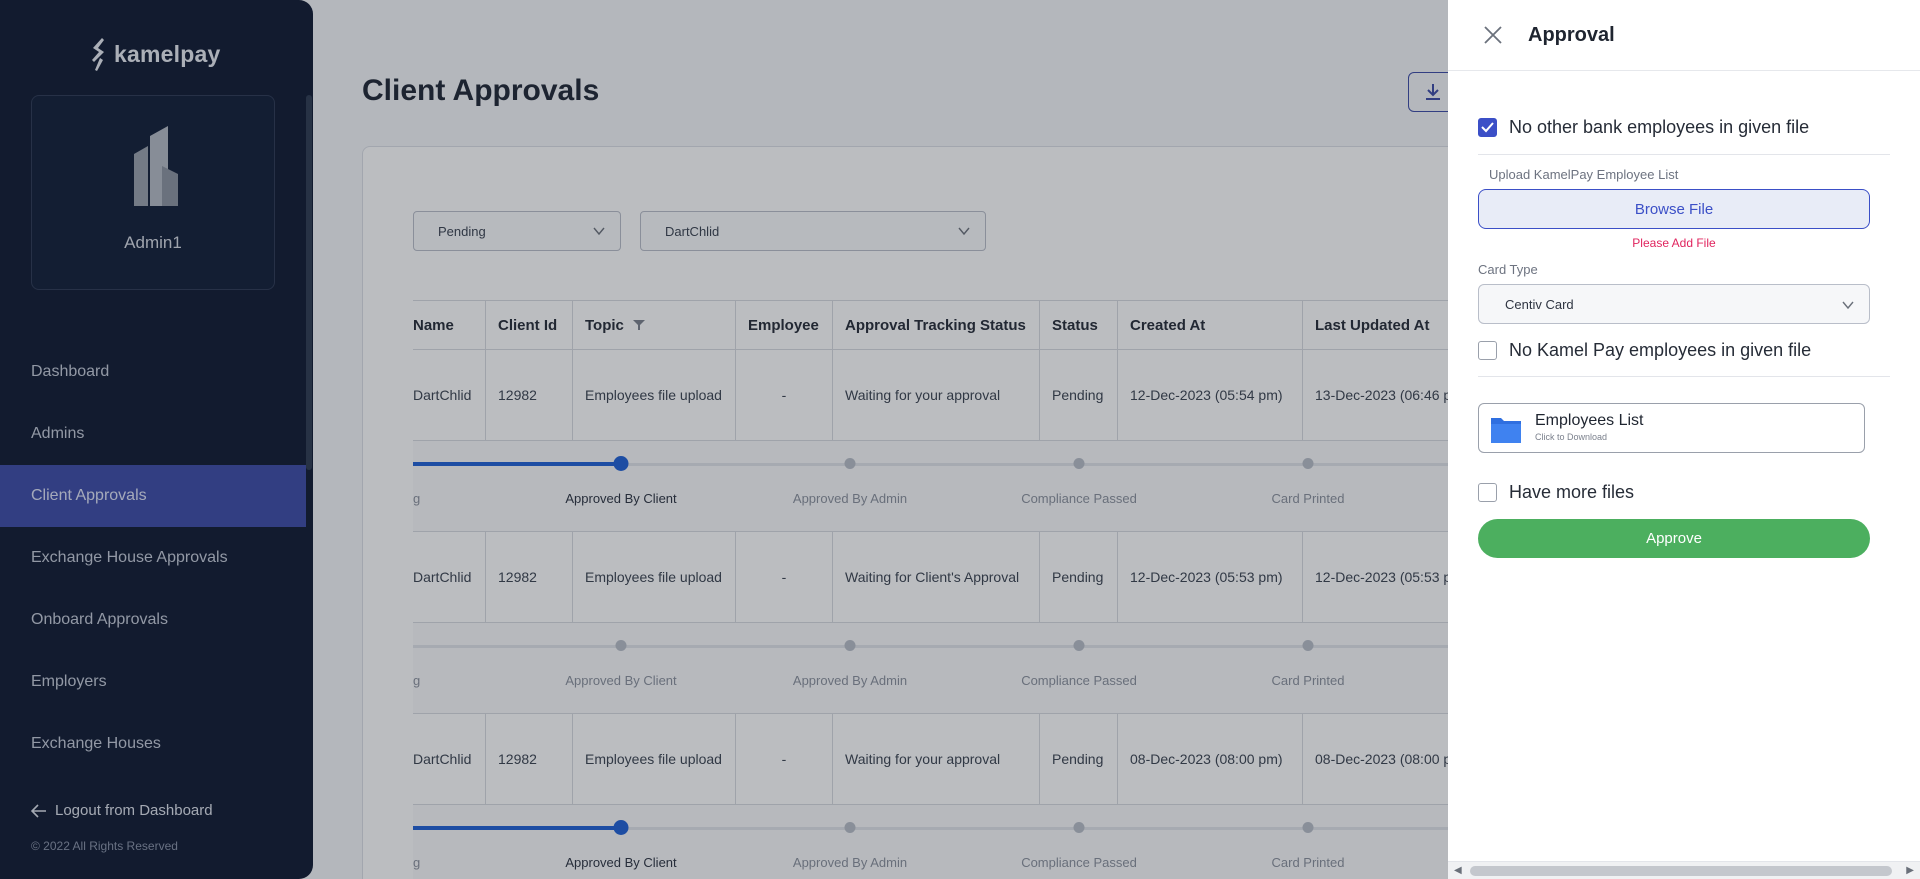 Image resolution: width=1920 pixels, height=879 pixels. I want to click on checkbox-checked, so click(1487, 127).